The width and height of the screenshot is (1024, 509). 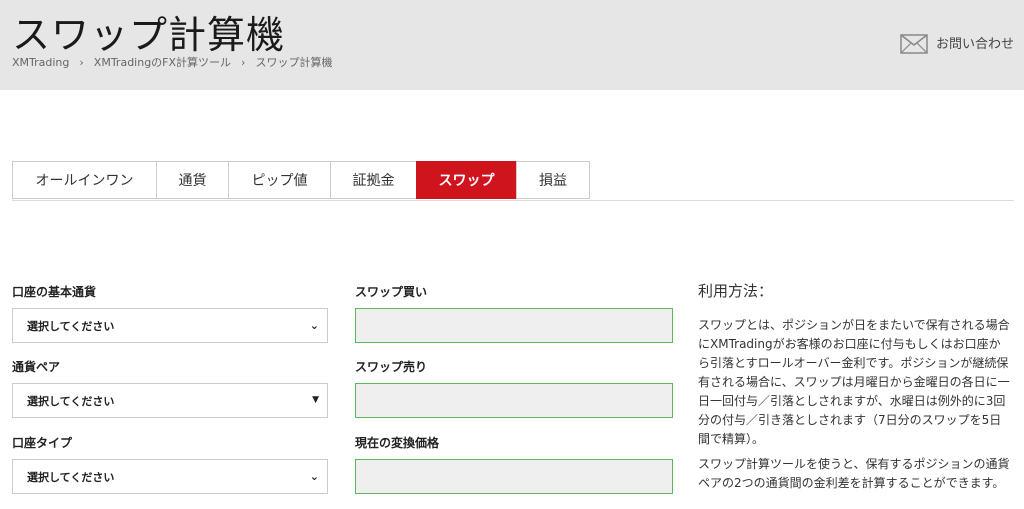 I want to click on breadcrumb: XMTrading › XMTradingのFX計算ツール › スワップ計算機, so click(x=172, y=62).